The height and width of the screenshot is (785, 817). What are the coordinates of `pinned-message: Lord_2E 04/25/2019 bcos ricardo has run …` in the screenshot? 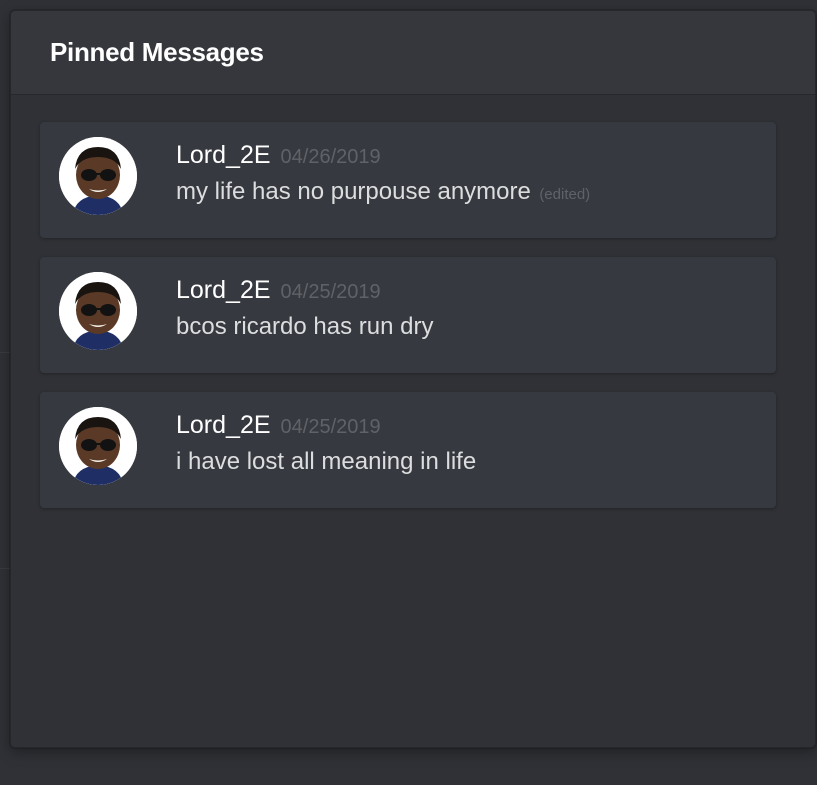 It's located at (408, 315).